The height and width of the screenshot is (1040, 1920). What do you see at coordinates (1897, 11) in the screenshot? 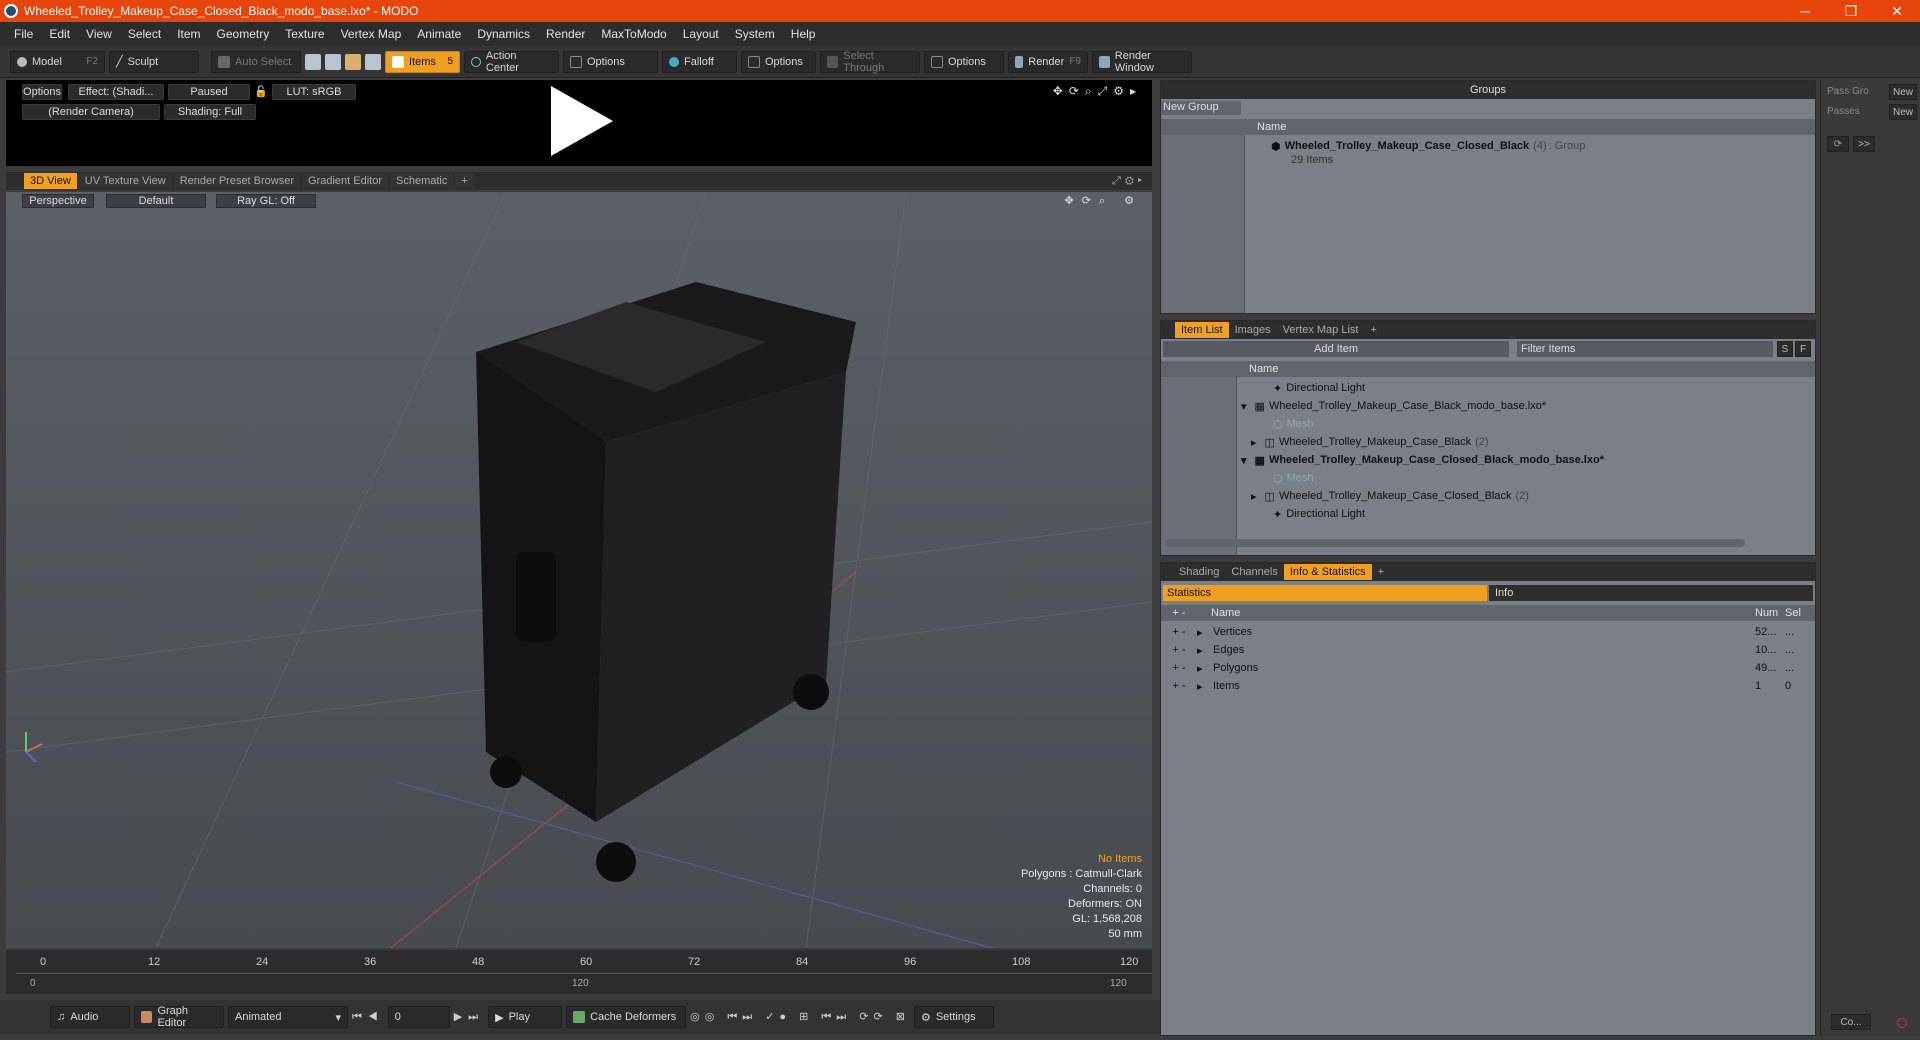
I see `close-button: ✕` at bounding box center [1897, 11].